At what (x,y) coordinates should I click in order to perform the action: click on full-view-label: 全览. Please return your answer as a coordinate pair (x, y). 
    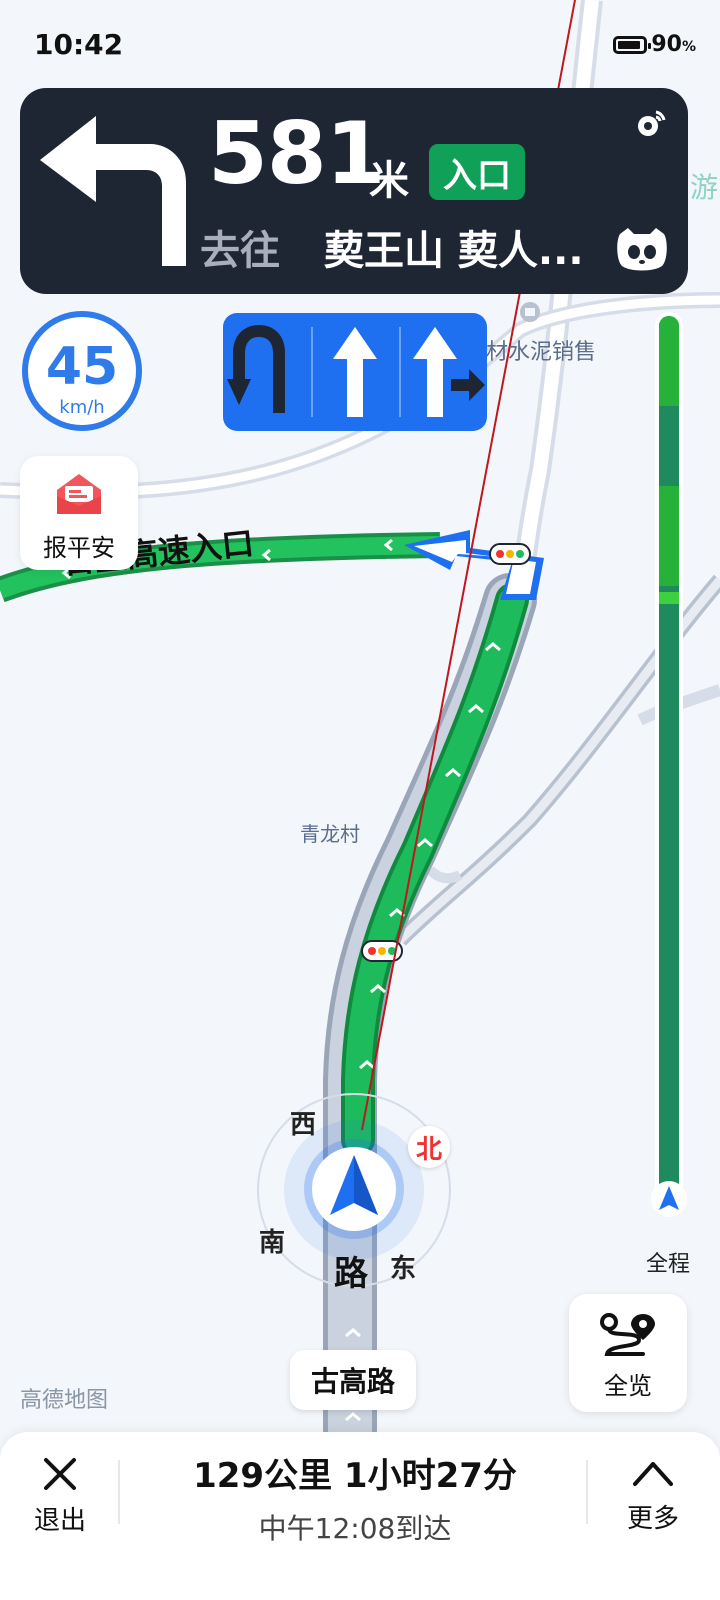
    Looking at the image, I should click on (628, 1386).